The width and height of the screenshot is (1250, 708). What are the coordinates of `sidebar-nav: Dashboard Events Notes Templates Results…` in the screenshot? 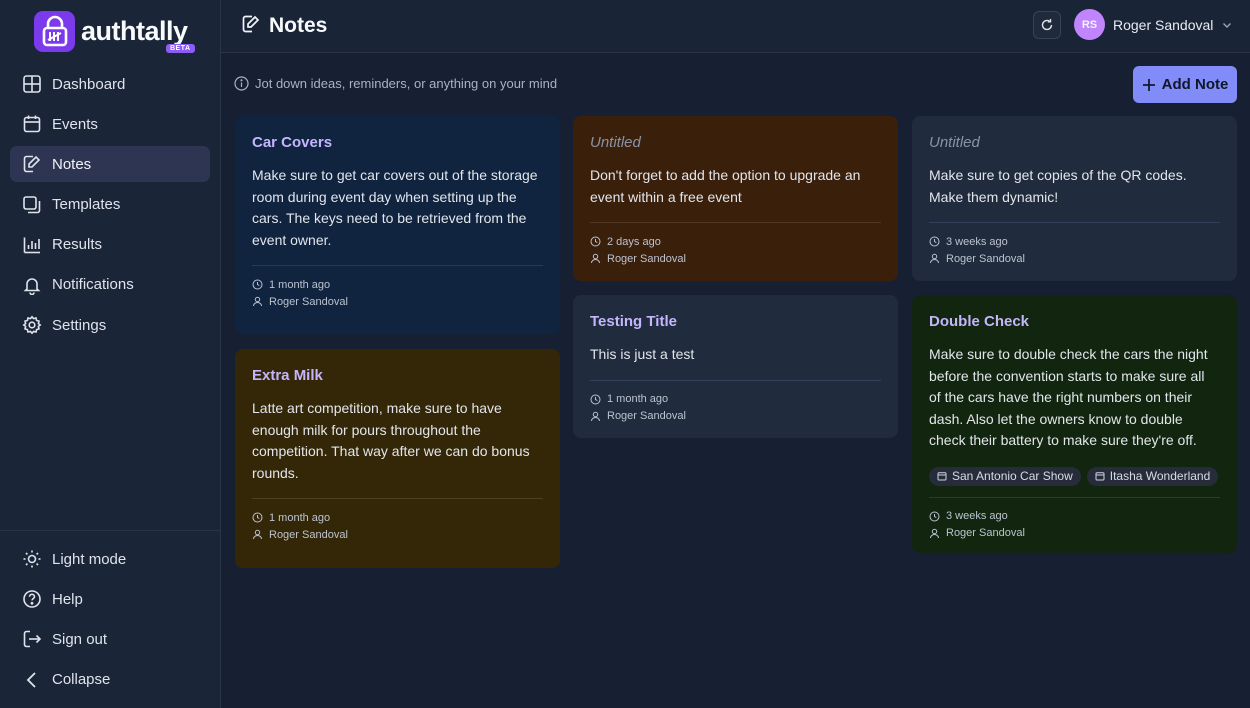 It's located at (110, 204).